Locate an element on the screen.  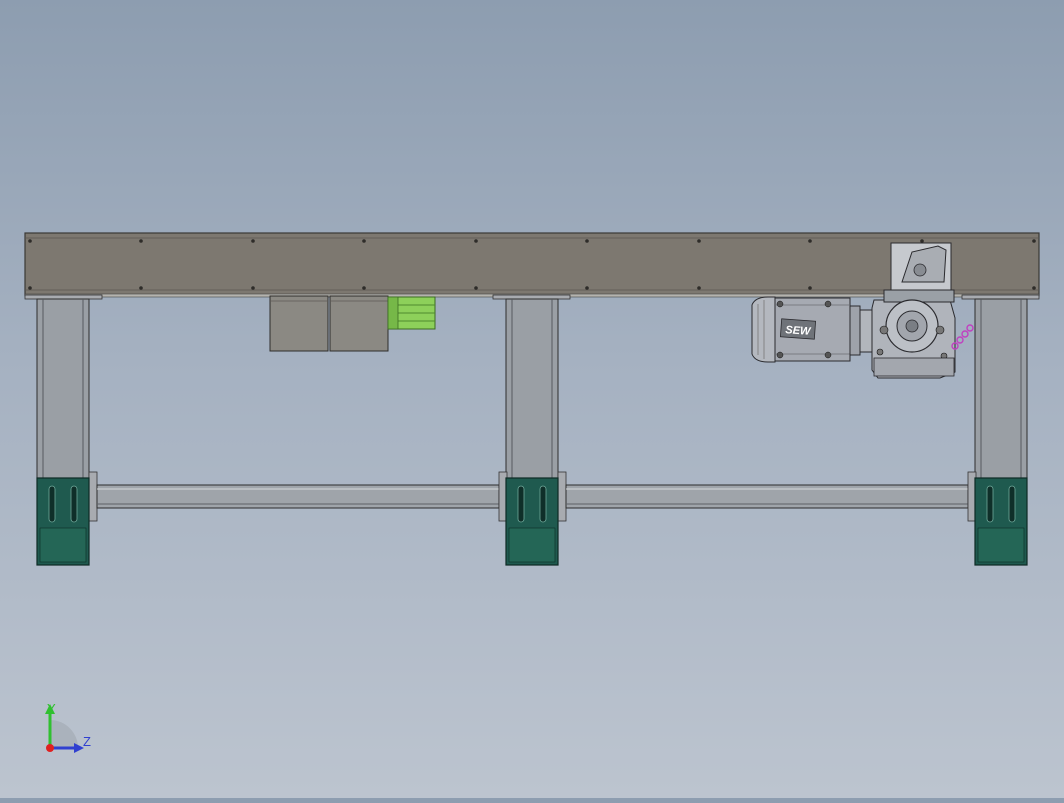
leg-right is located at coordinates (1001, 391).